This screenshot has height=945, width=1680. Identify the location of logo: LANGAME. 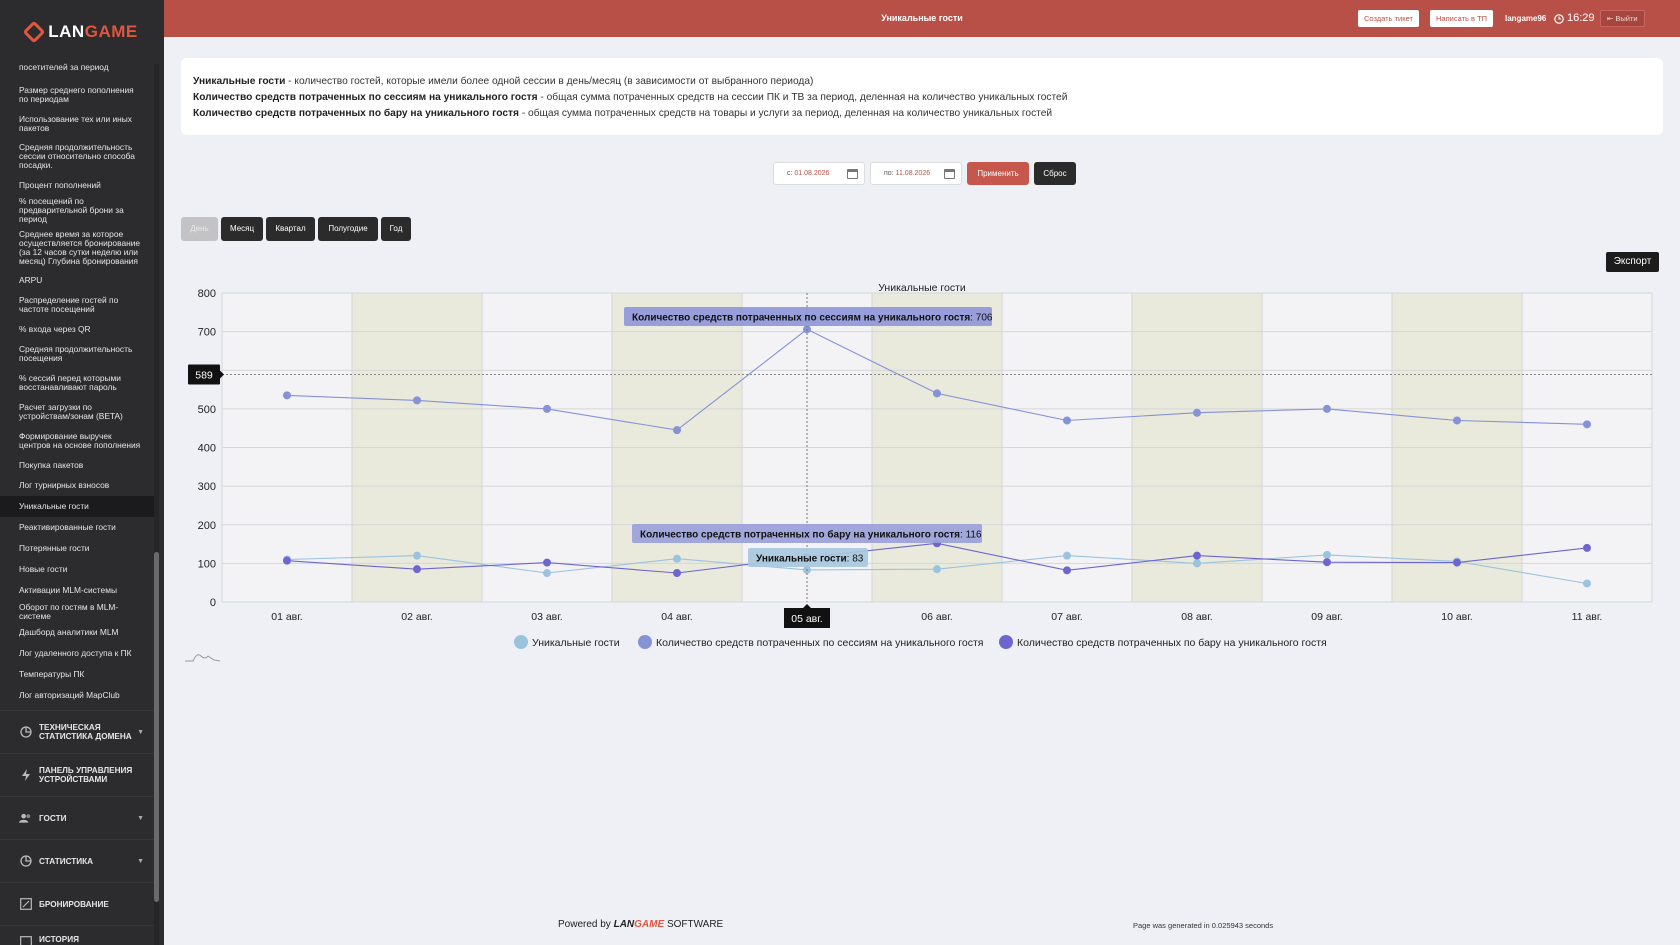
(82, 32).